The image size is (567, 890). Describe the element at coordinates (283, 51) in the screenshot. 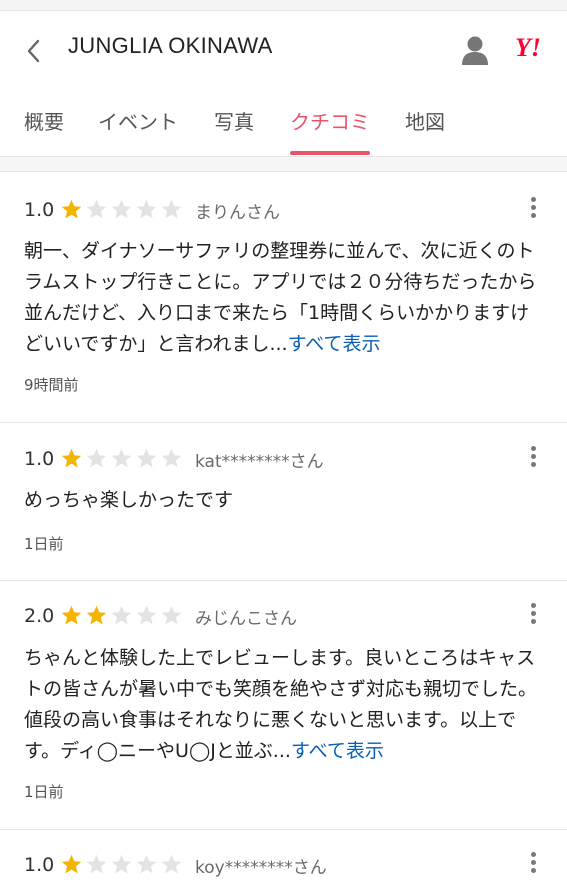

I see `app-header: JUNGLIA OKINAWA Y!` at that location.